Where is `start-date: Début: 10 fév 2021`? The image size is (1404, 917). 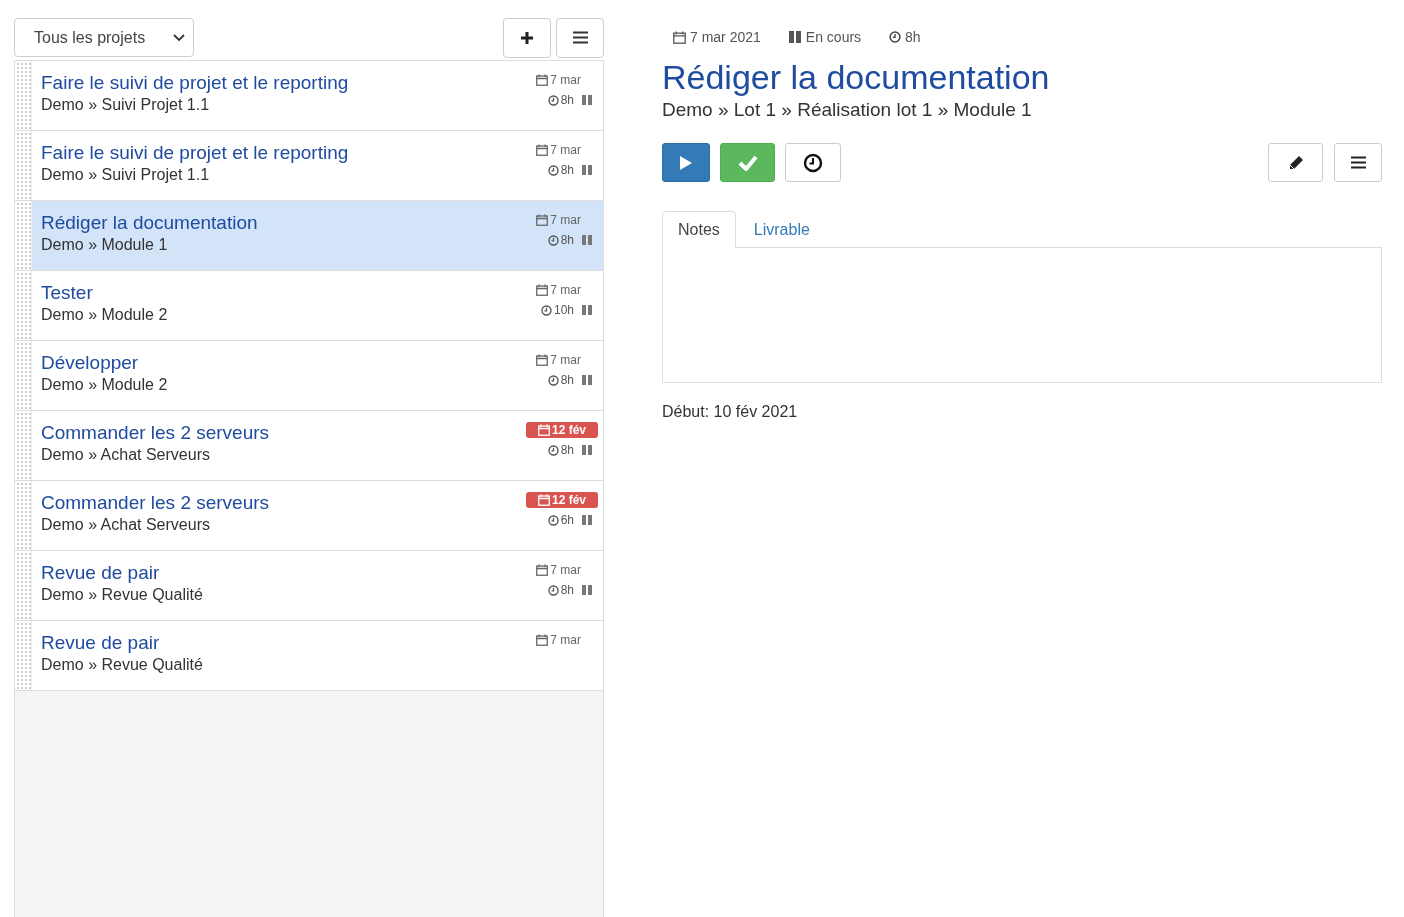 start-date: Début: 10 fév 2021 is located at coordinates (730, 412).